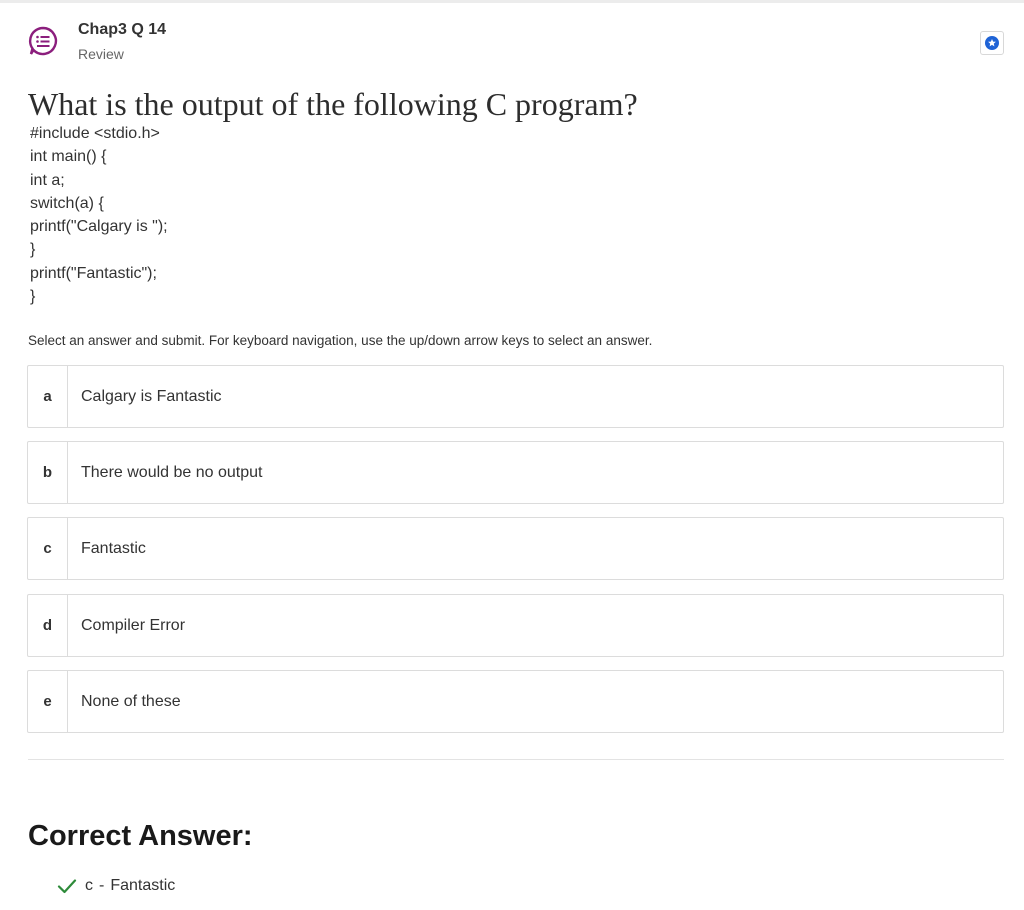 The height and width of the screenshot is (910, 1024). Describe the element at coordinates (48, 472) in the screenshot. I see `option-letter: b` at that location.